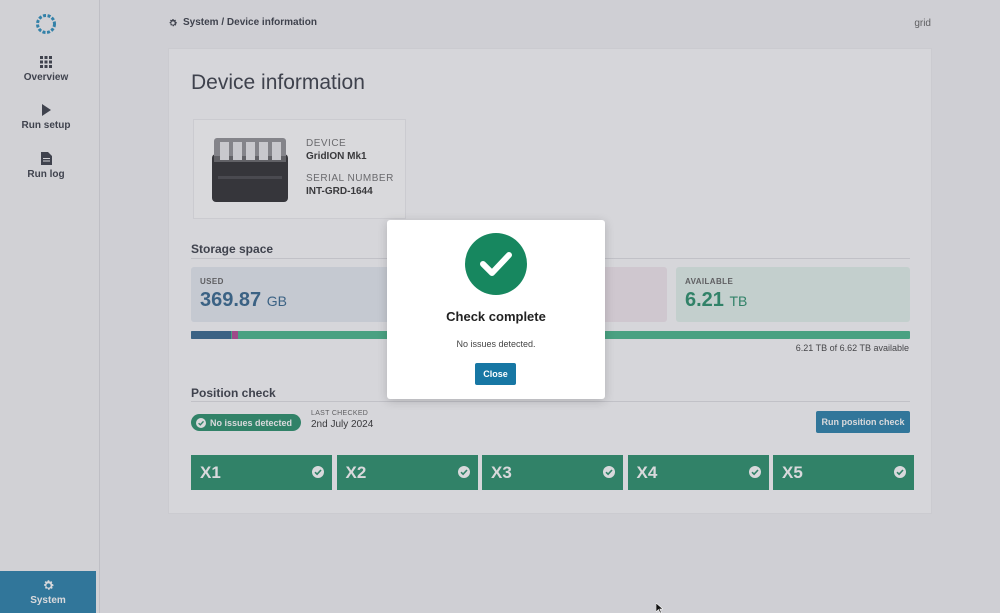 The width and height of the screenshot is (1000, 613). Describe the element at coordinates (659, 608) in the screenshot. I see `mouse-cursor-icon` at that location.